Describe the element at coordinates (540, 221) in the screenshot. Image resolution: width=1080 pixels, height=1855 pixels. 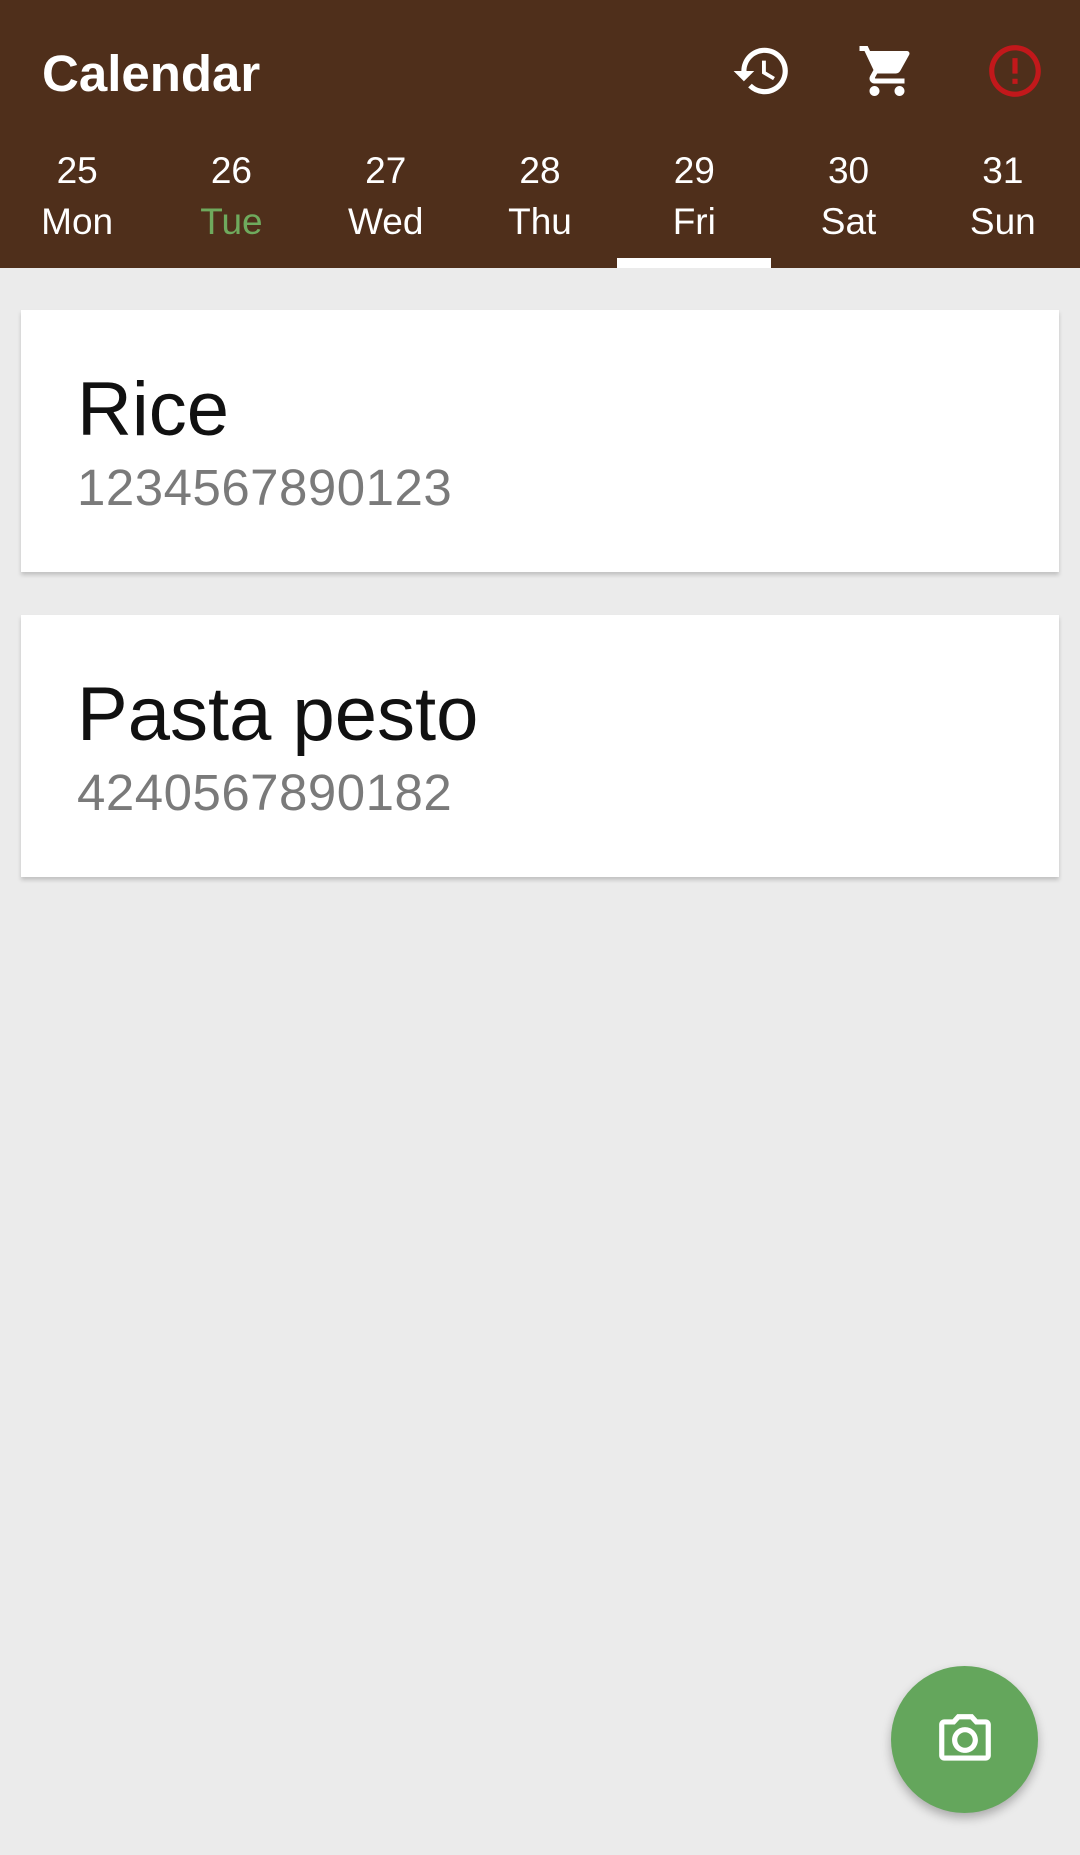
I see `tab-weekday: Thu` at that location.